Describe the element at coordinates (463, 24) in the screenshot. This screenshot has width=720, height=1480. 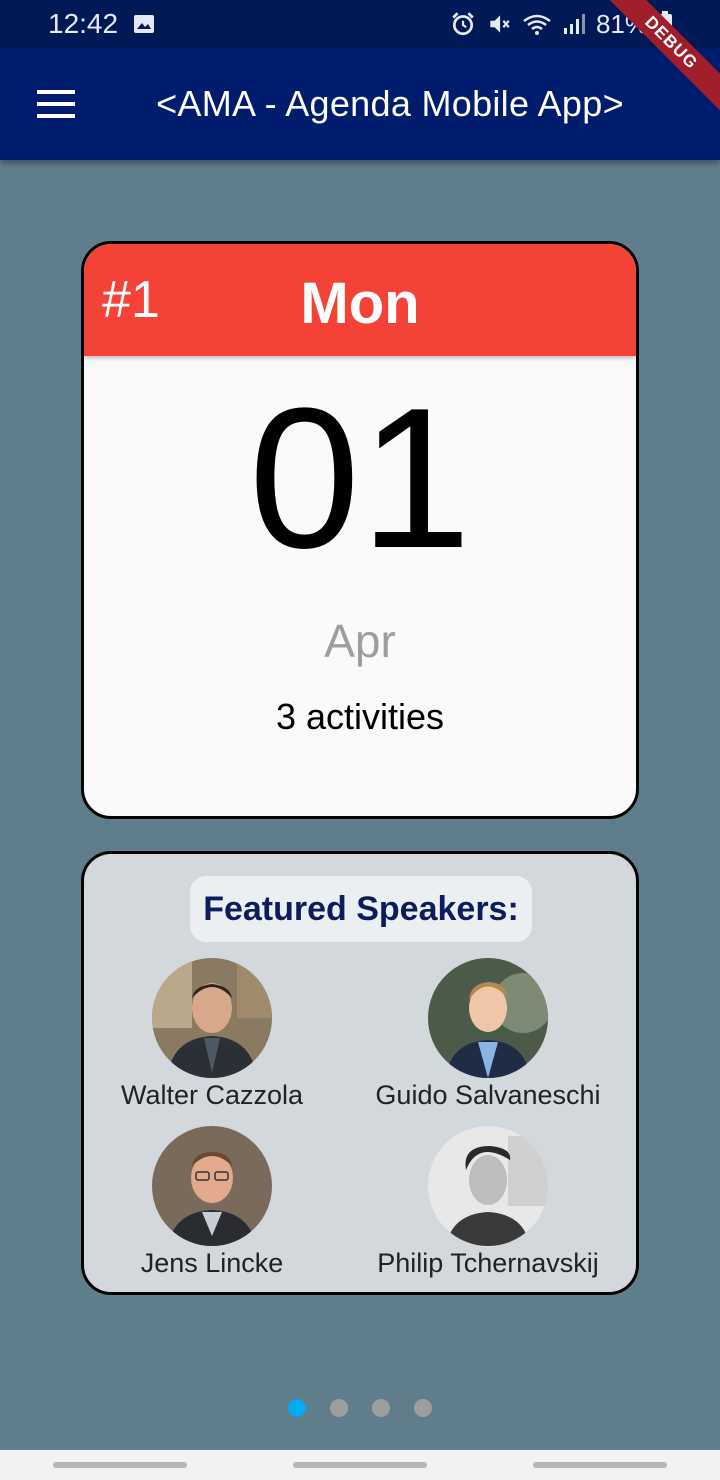
I see `alarm-icon` at that location.